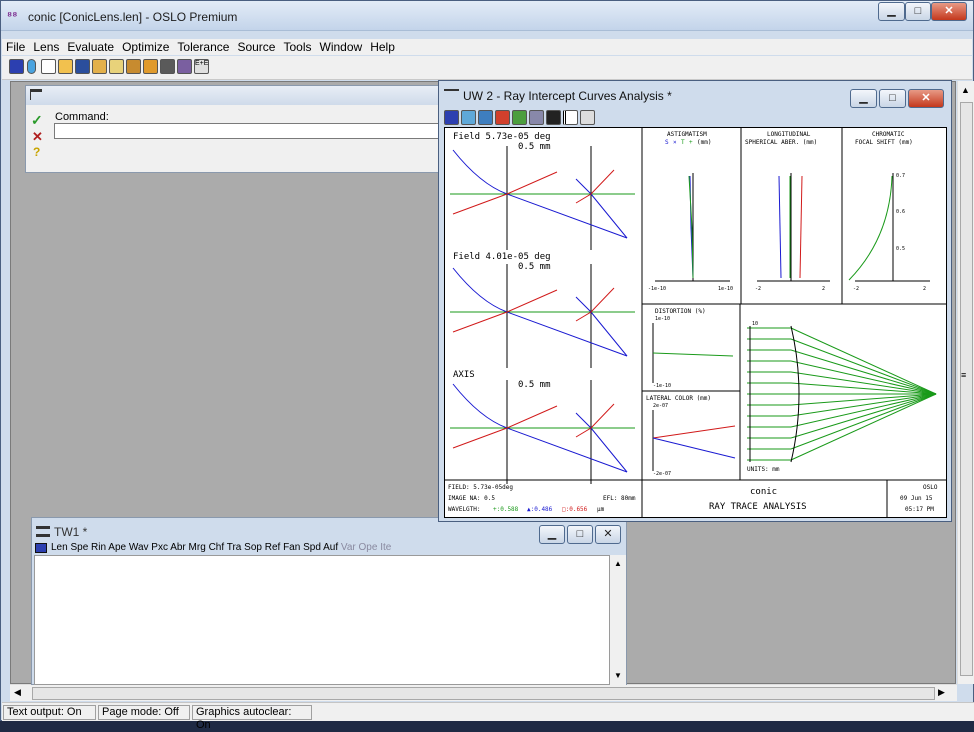  Describe the element at coordinates (217, 547) in the screenshot. I see `tw-btn-chf: Chf` at that location.